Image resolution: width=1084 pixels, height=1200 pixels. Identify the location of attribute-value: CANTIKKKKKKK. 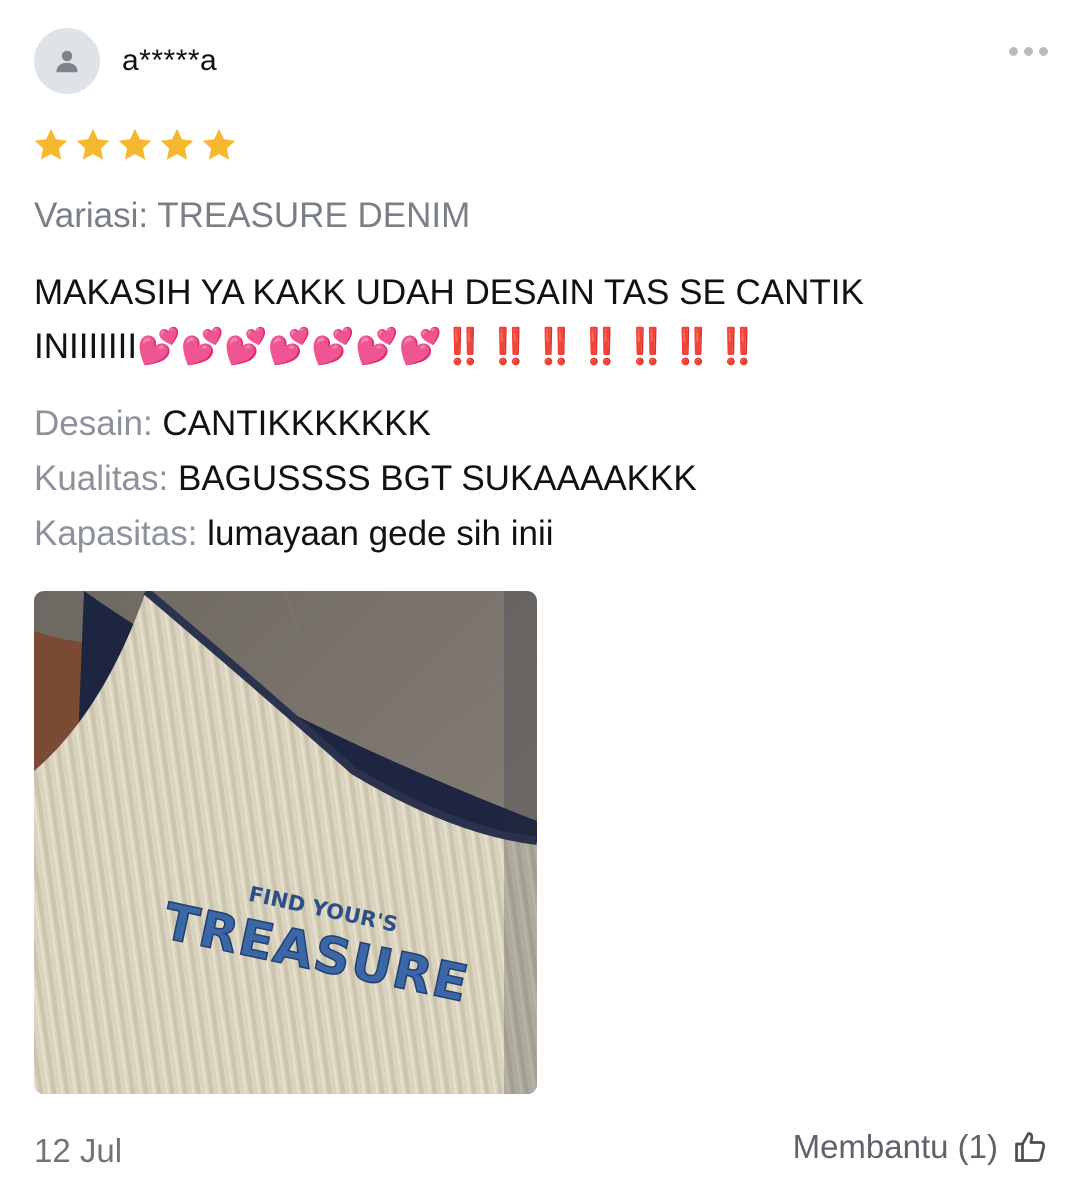
(296, 423).